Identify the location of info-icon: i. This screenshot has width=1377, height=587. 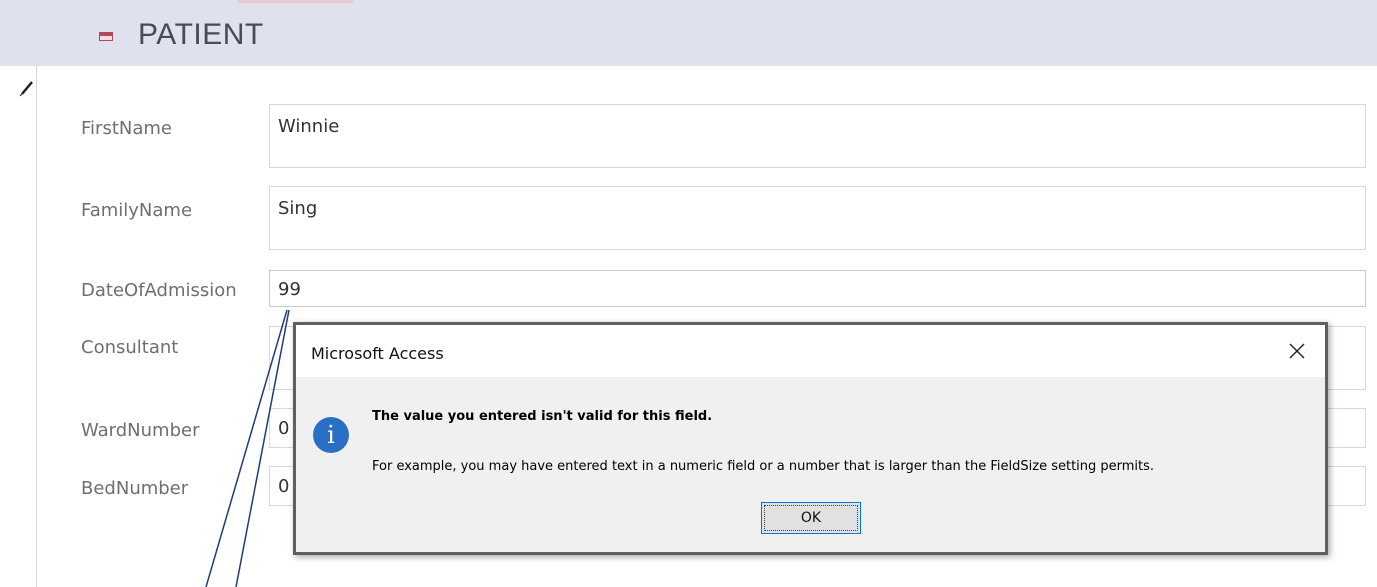
(331, 435).